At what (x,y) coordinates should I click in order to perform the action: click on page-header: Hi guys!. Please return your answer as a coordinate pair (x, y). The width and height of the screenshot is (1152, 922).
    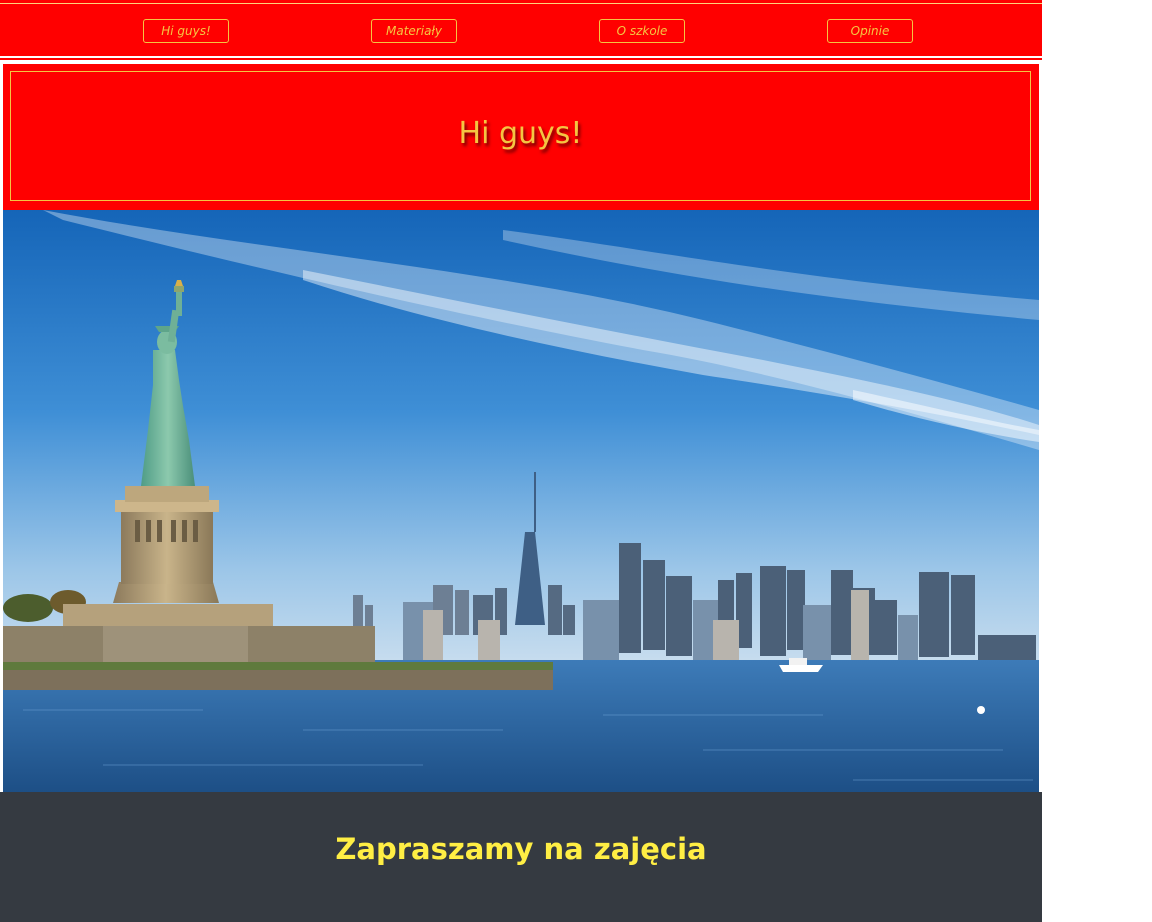
    Looking at the image, I should click on (521, 137).